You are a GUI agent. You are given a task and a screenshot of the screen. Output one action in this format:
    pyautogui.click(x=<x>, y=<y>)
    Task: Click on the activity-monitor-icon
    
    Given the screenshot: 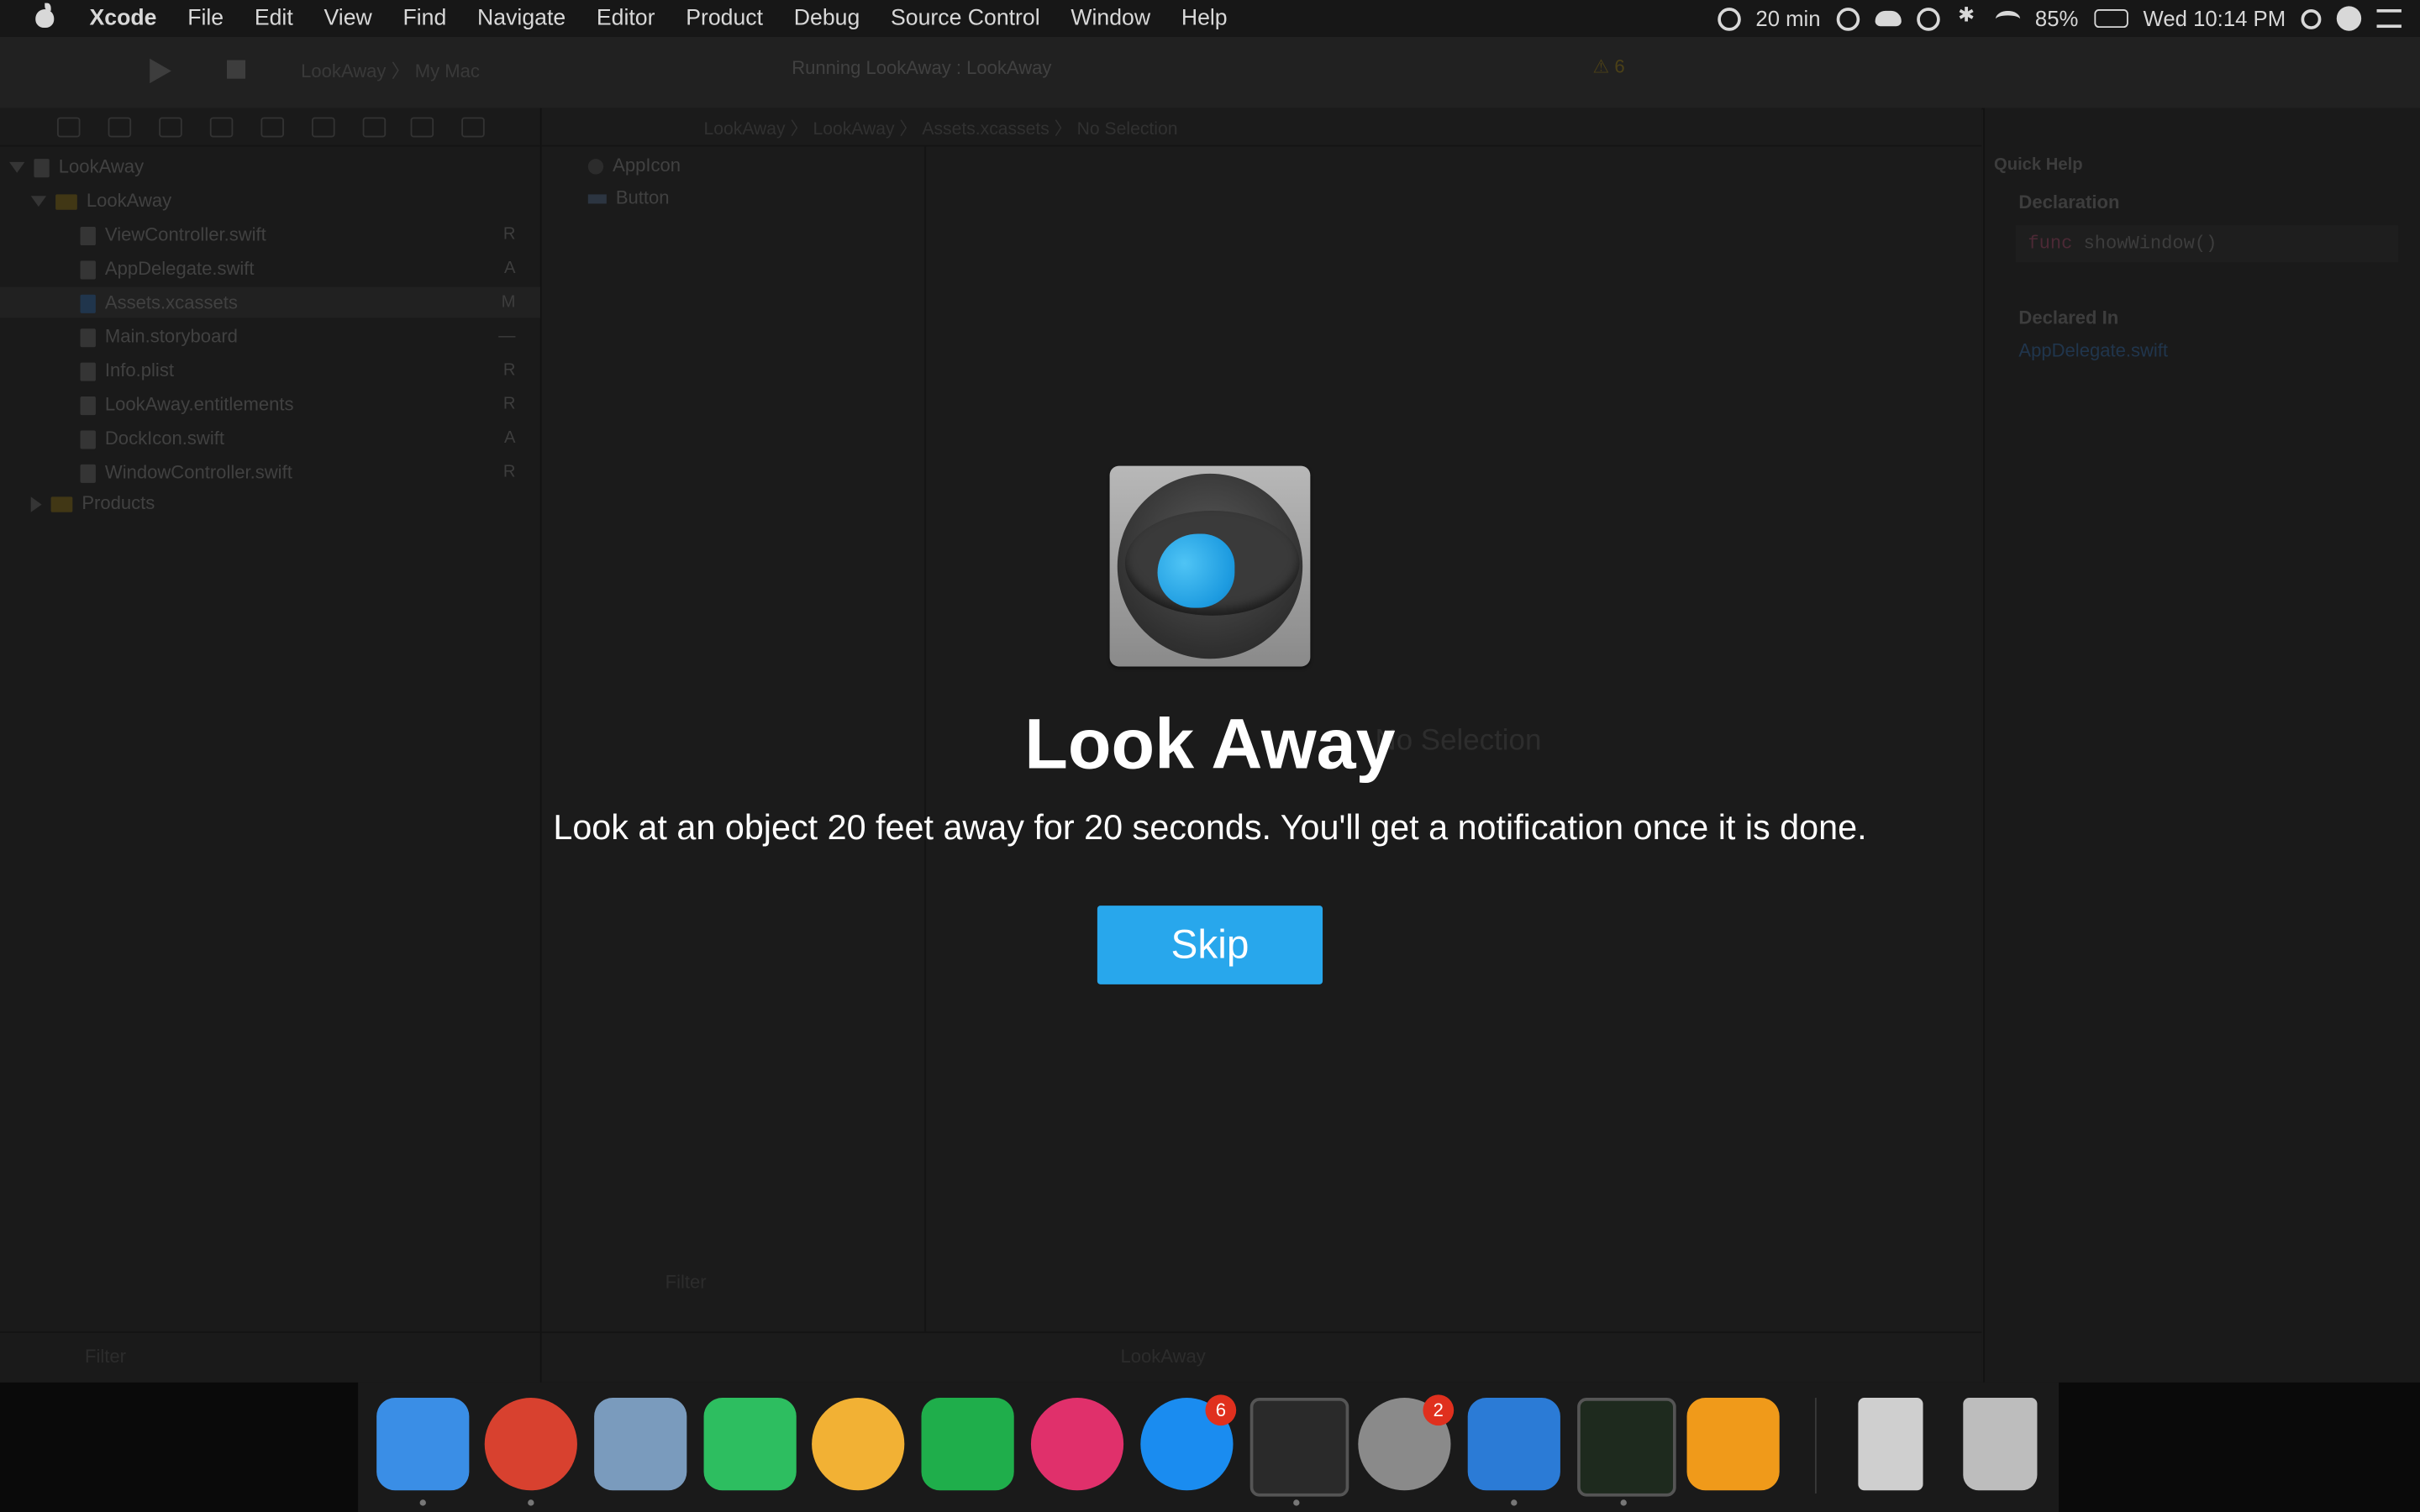 What is the action you would take?
    pyautogui.click(x=1626, y=1447)
    